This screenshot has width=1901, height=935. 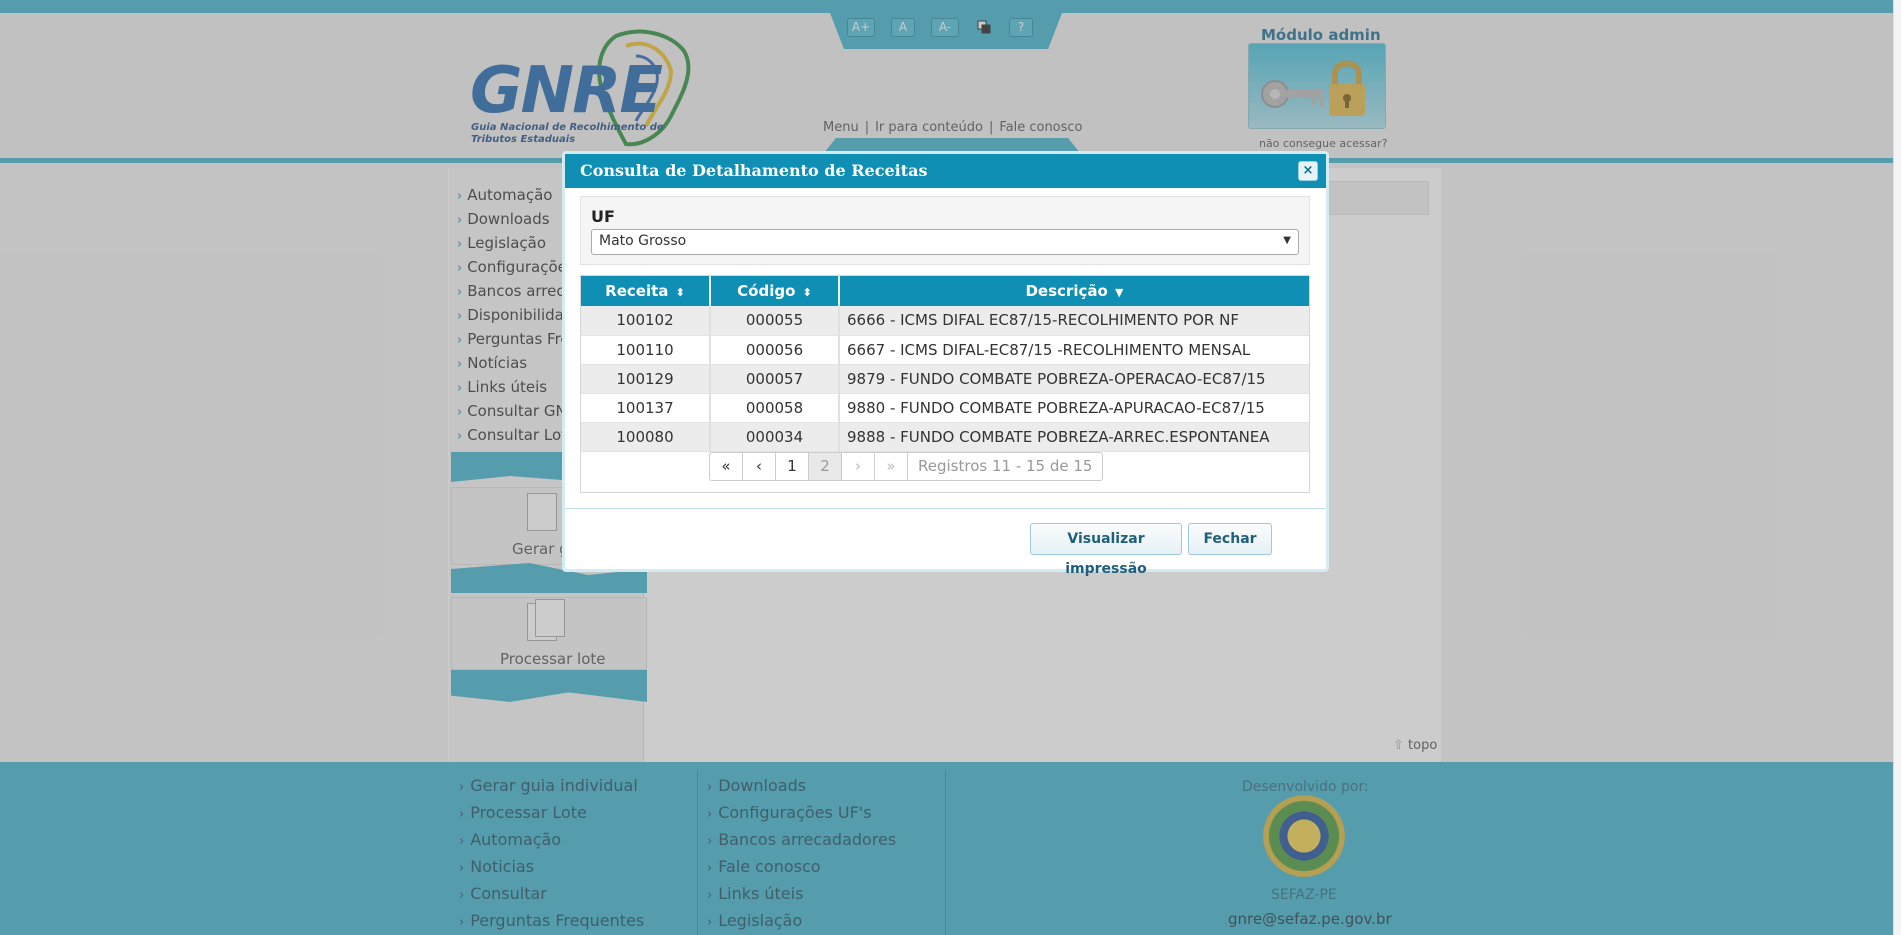 What do you see at coordinates (858, 466) in the screenshot?
I see `next-page-button: ›` at bounding box center [858, 466].